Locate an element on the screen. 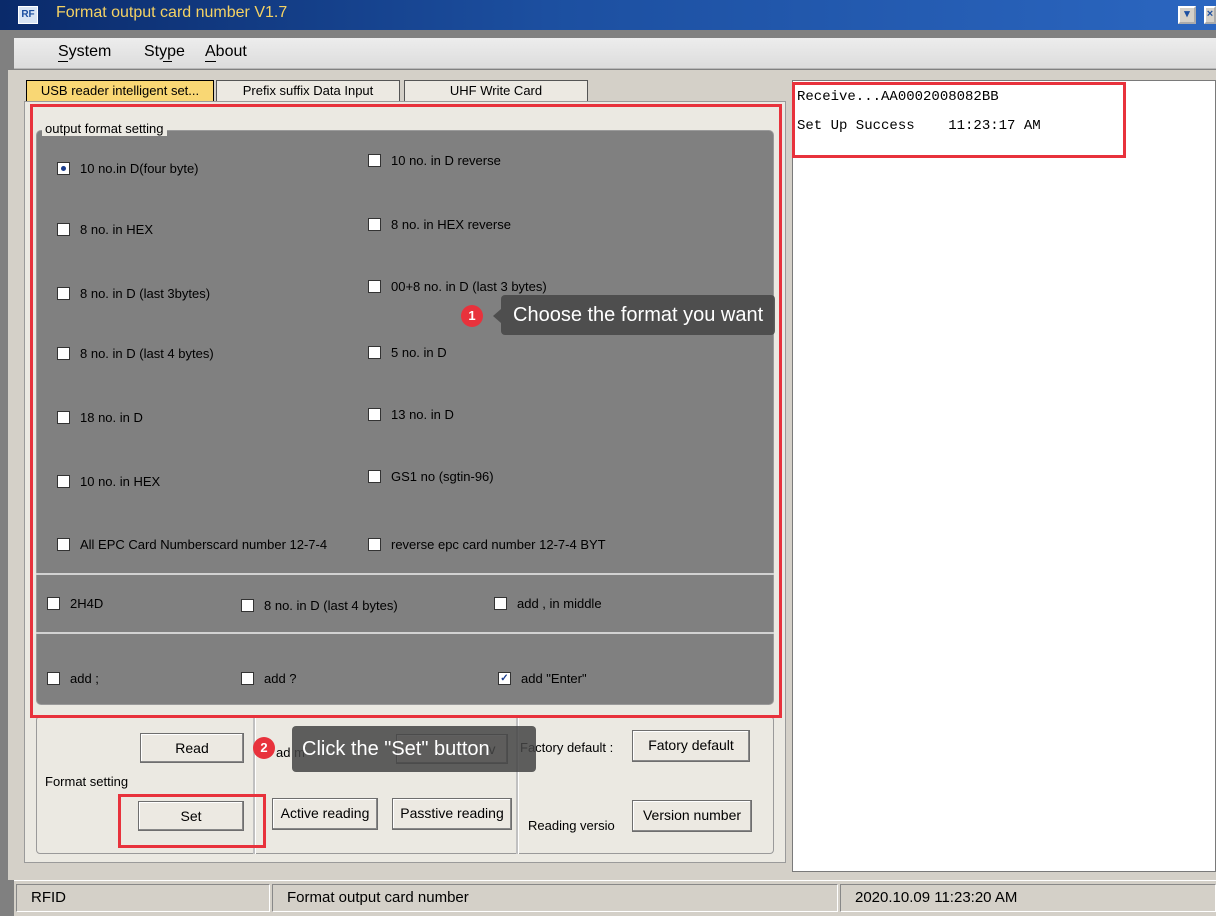 The width and height of the screenshot is (1216, 916). factory-default-button: Fatory default is located at coordinates (691, 746).